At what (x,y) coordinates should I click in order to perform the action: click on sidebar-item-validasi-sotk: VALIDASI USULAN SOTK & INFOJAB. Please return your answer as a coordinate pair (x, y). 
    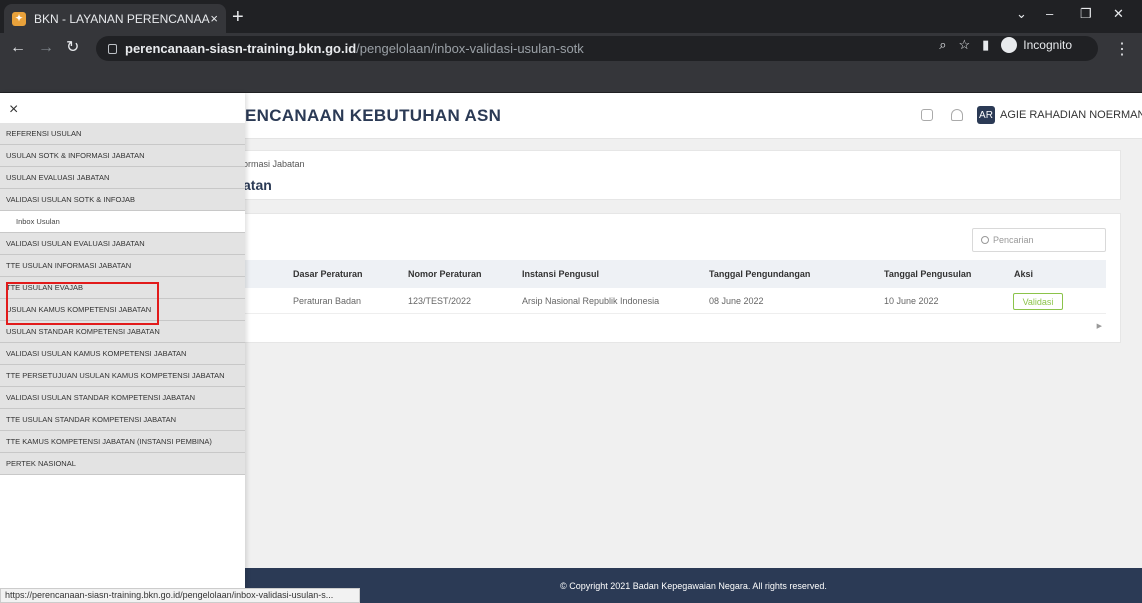
    Looking at the image, I should click on (122, 200).